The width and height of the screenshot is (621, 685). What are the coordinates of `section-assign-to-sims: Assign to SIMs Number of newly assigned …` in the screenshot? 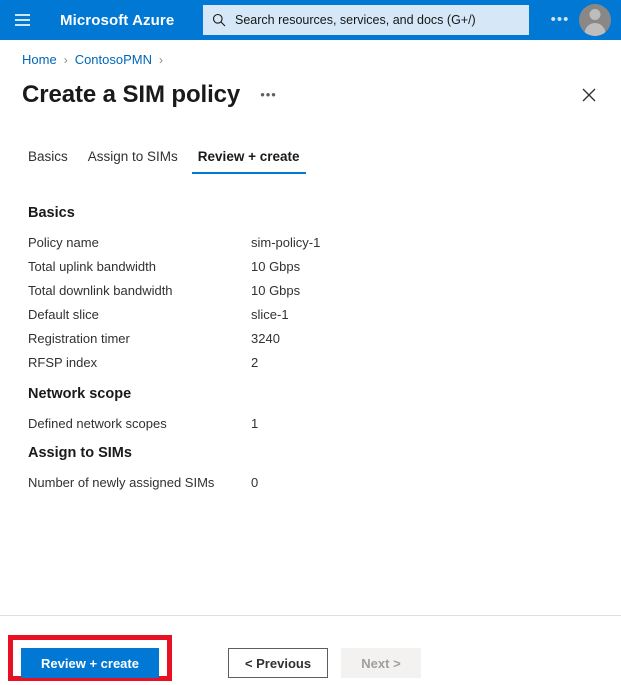 It's located at (310, 467).